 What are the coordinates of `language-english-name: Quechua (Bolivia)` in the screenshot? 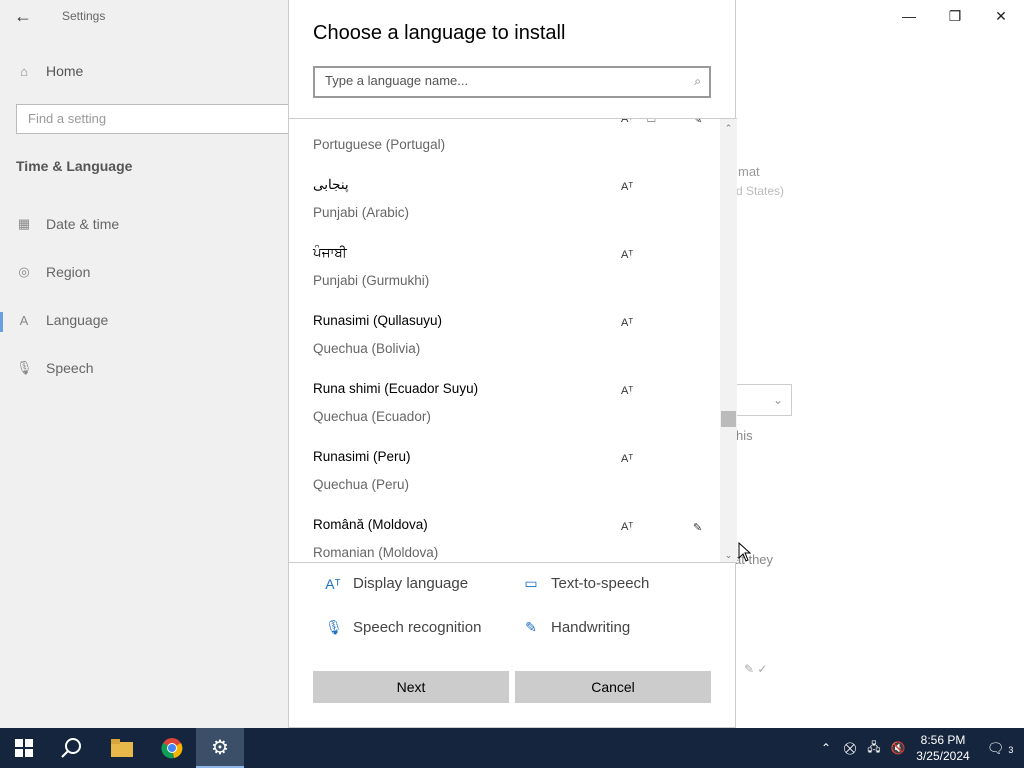 It's located at (367, 348).